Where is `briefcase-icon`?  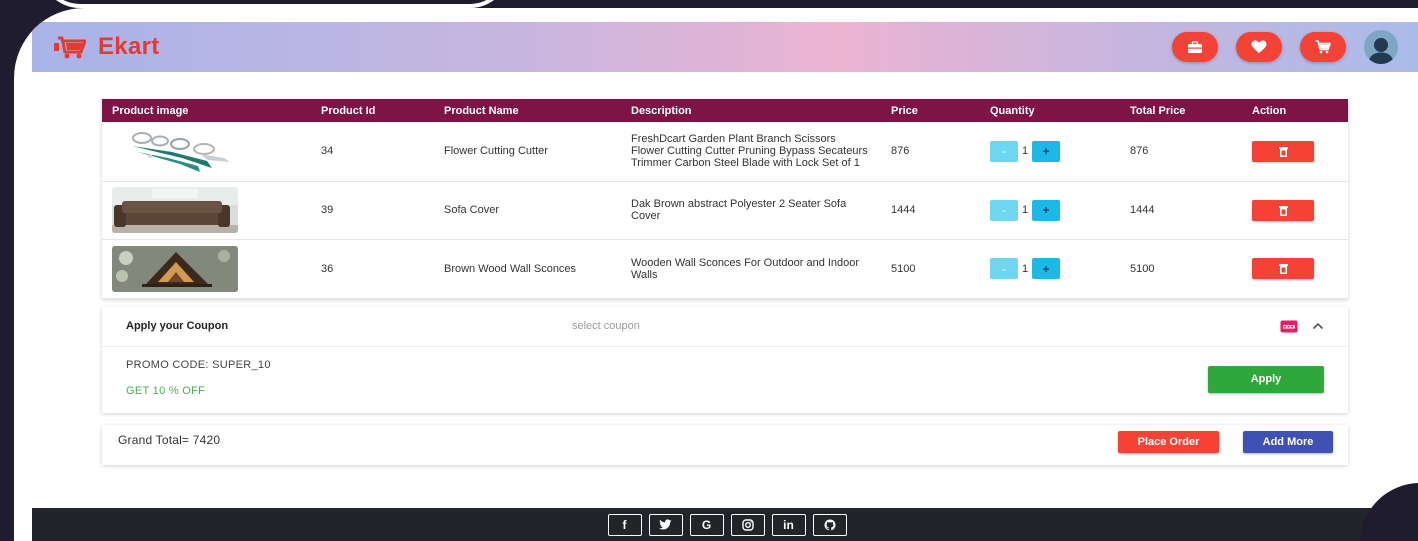 briefcase-icon is located at coordinates (1195, 46).